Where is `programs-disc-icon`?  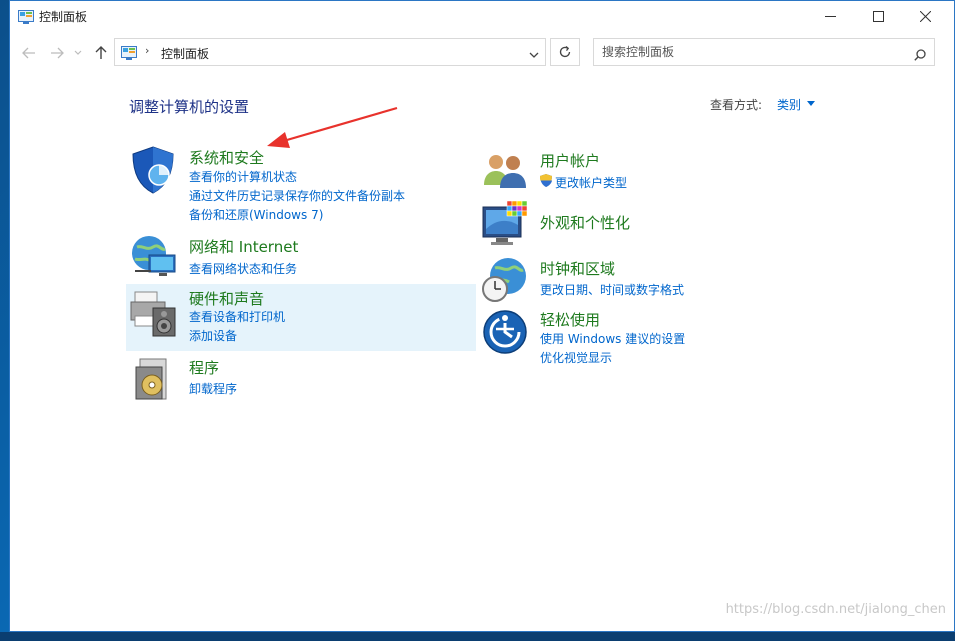 programs-disc-icon is located at coordinates (154, 381).